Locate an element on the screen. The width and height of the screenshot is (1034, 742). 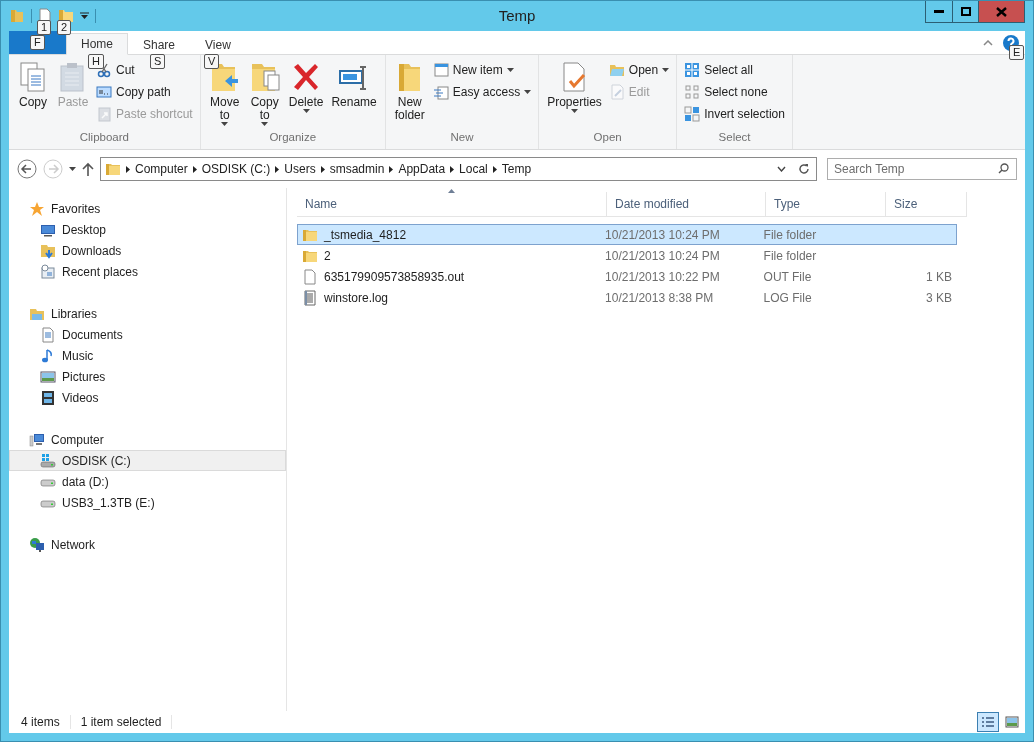
file-name: 2 is located at coordinates (327, 255).